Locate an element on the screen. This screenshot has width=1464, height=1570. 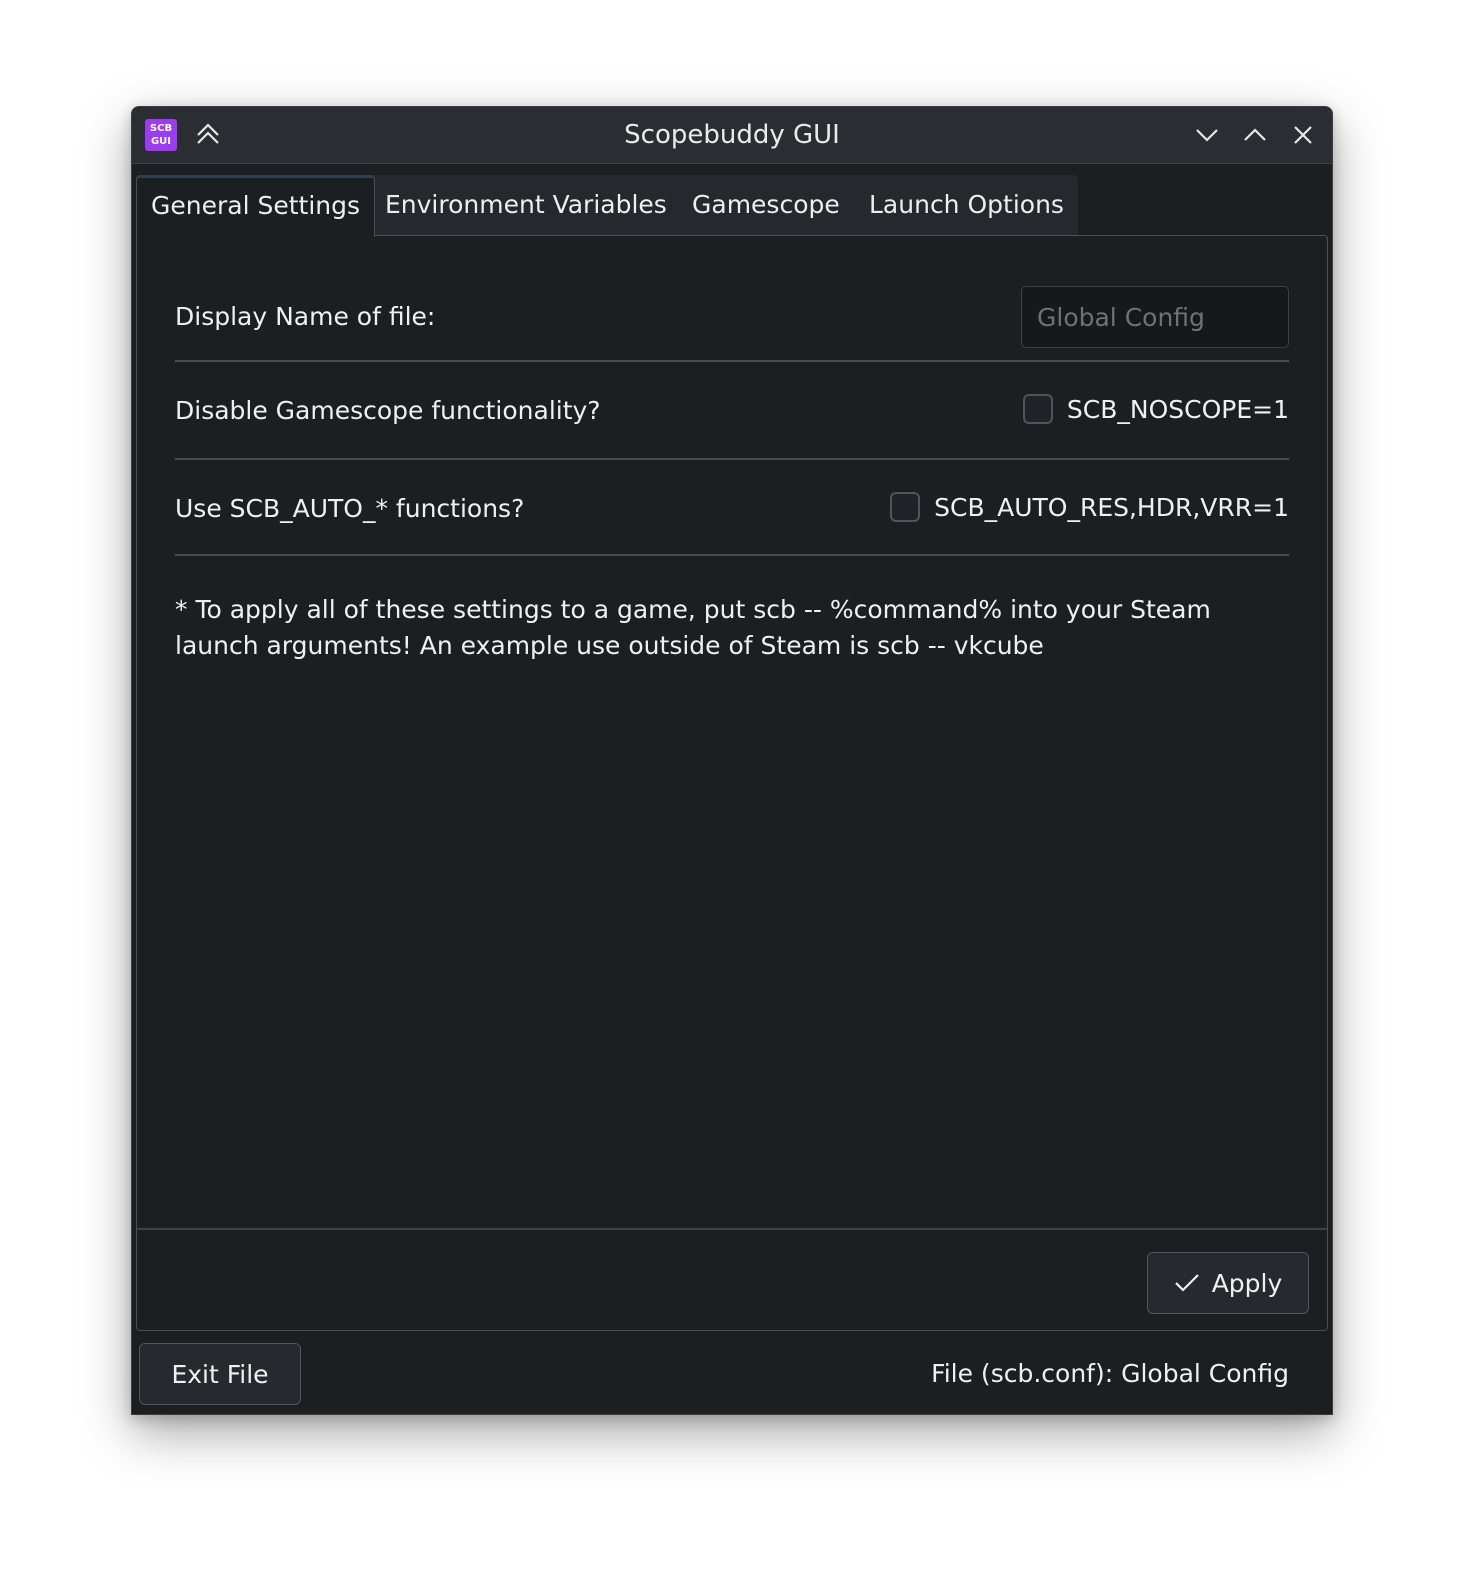
tab-gamescope: Gamescope is located at coordinates (766, 205).